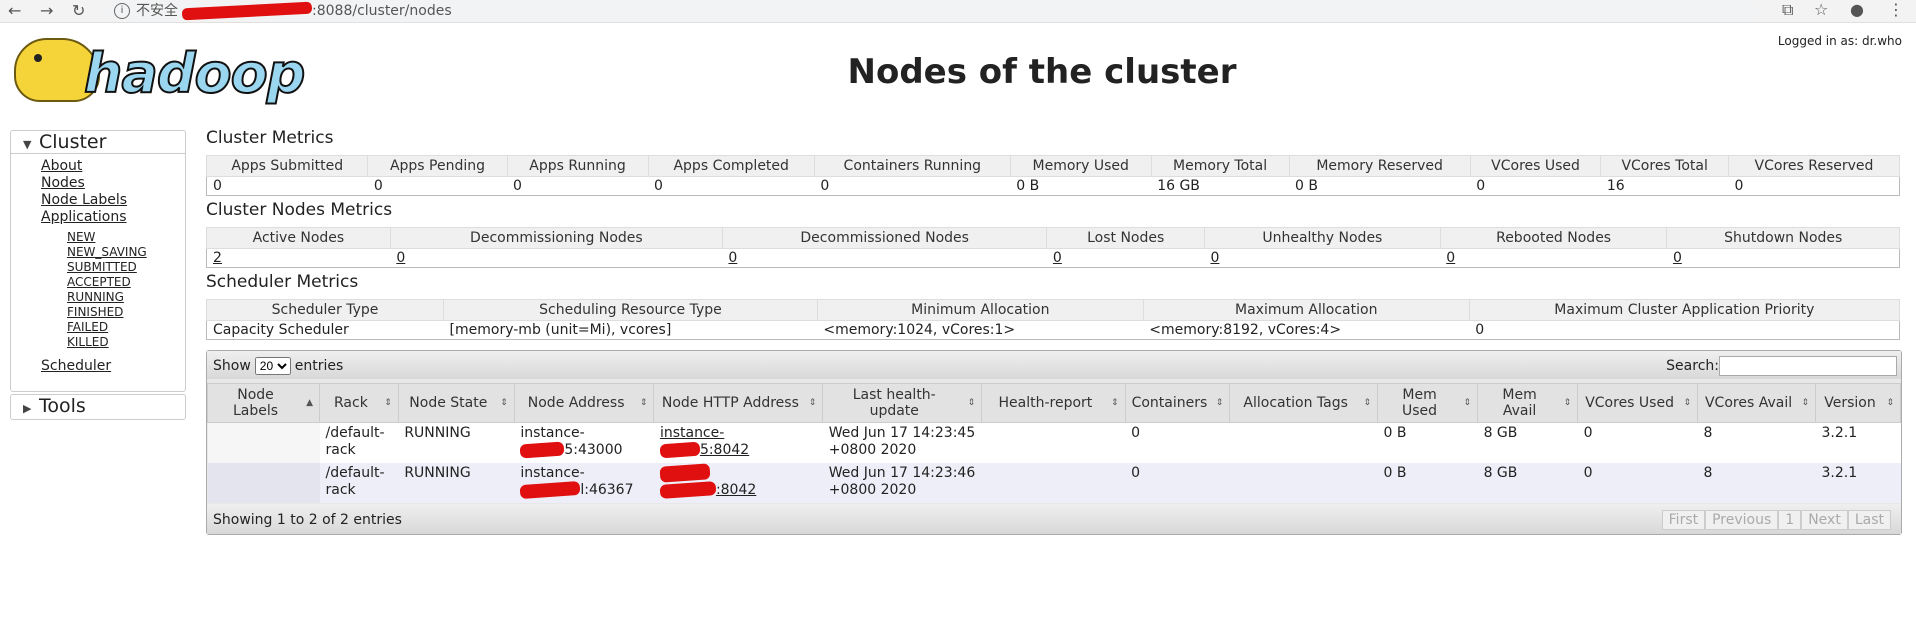  I want to click on metric-header: VCores Used, so click(1535, 166).